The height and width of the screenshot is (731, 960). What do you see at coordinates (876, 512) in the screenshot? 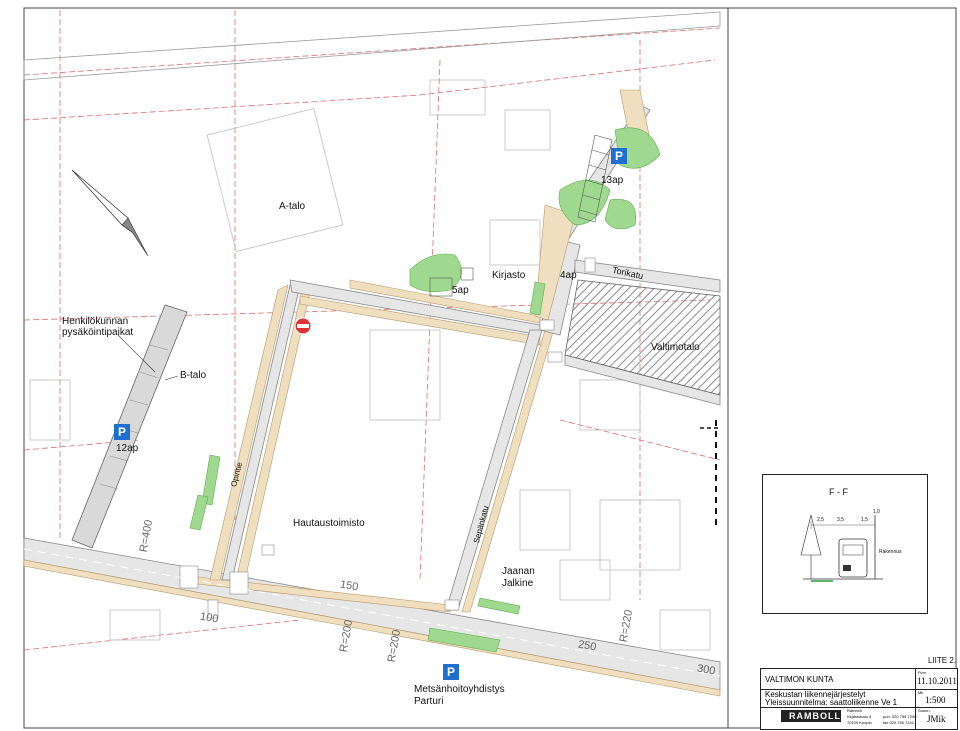
I see `inset-dim-4: 1,0` at bounding box center [876, 512].